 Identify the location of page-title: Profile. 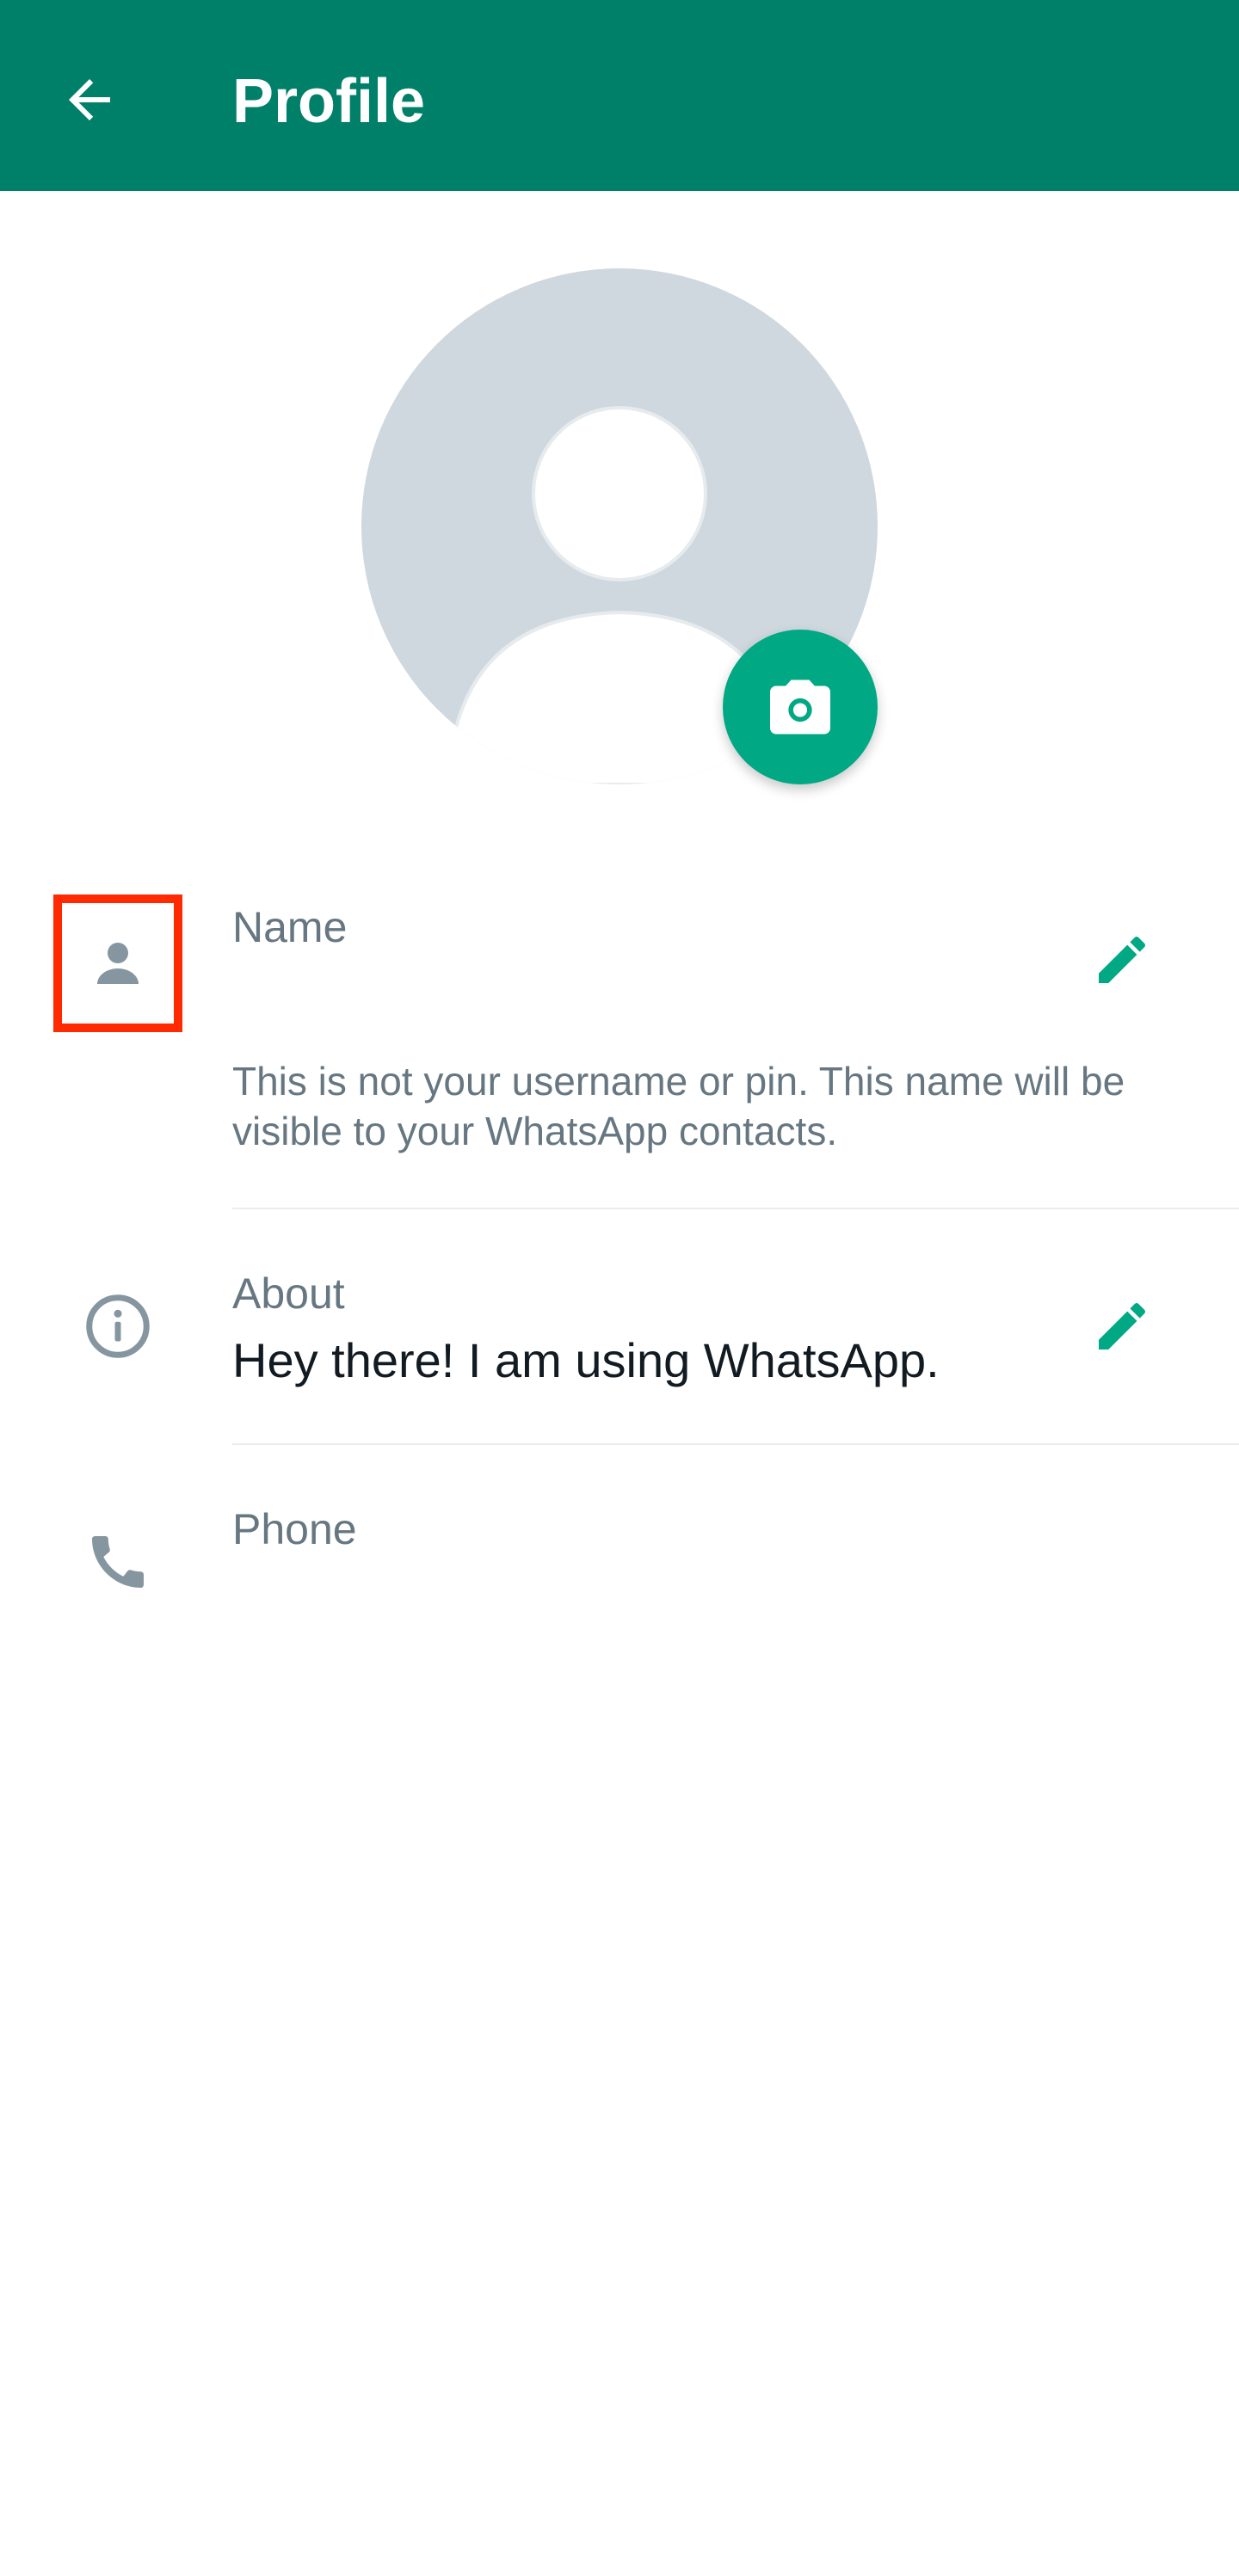
(329, 101).